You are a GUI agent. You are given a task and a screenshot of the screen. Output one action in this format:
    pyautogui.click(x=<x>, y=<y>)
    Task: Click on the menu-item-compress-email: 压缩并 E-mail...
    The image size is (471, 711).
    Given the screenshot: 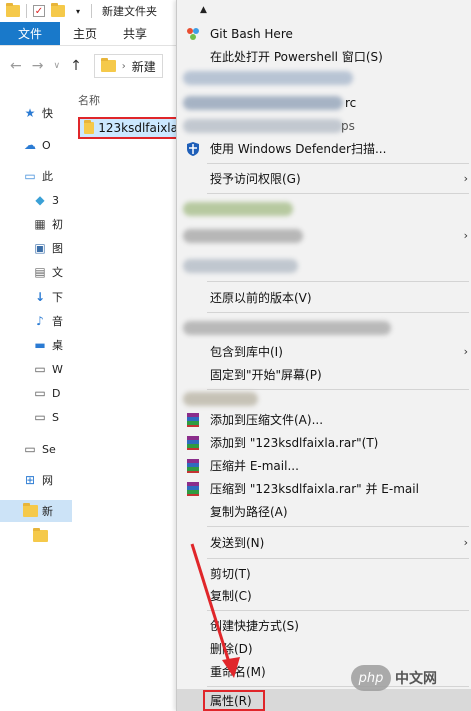 What is the action you would take?
    pyautogui.click(x=324, y=465)
    